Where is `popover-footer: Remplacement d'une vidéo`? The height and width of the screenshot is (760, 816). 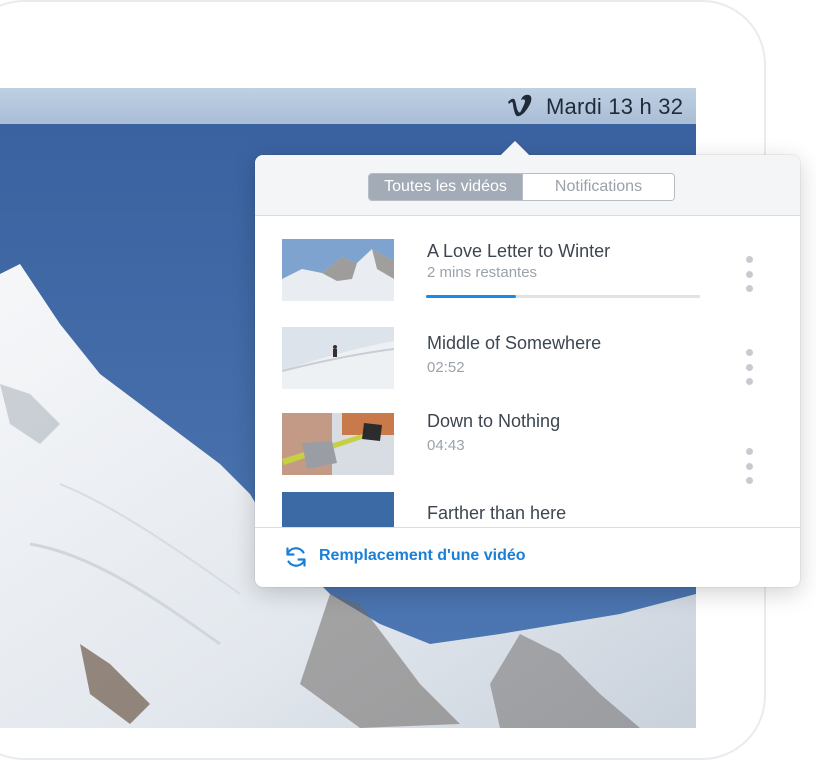 popover-footer: Remplacement d'une vidéo is located at coordinates (527, 557).